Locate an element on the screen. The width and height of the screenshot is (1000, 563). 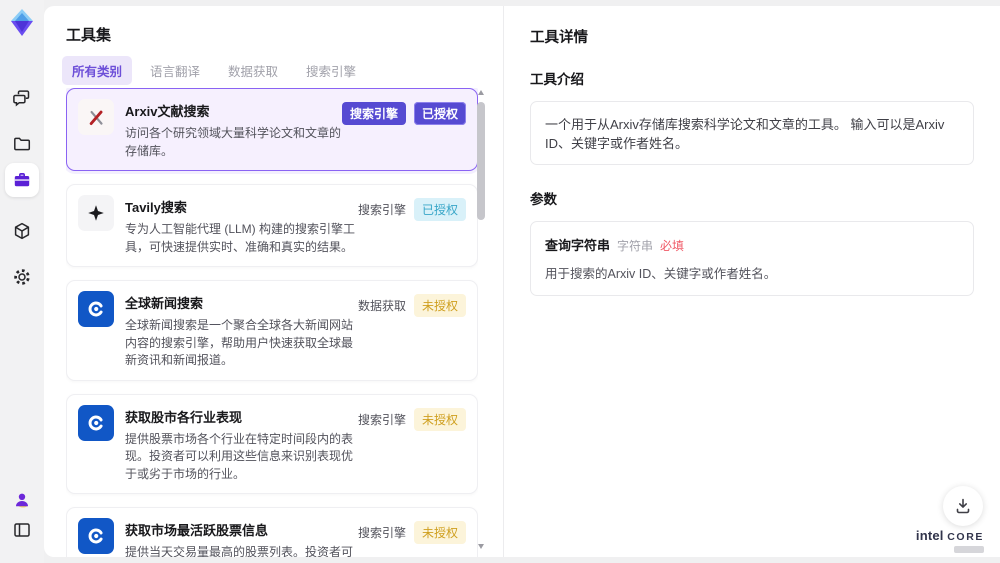
toolbox-icon is located at coordinates (22, 180).